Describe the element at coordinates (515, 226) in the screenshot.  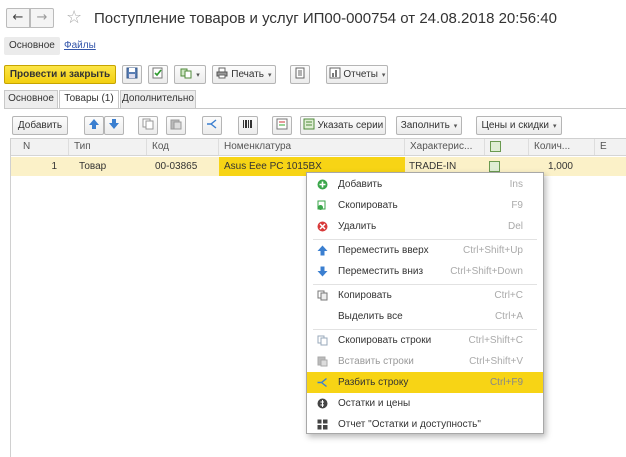
I see `menu-shortcut: Del` at that location.